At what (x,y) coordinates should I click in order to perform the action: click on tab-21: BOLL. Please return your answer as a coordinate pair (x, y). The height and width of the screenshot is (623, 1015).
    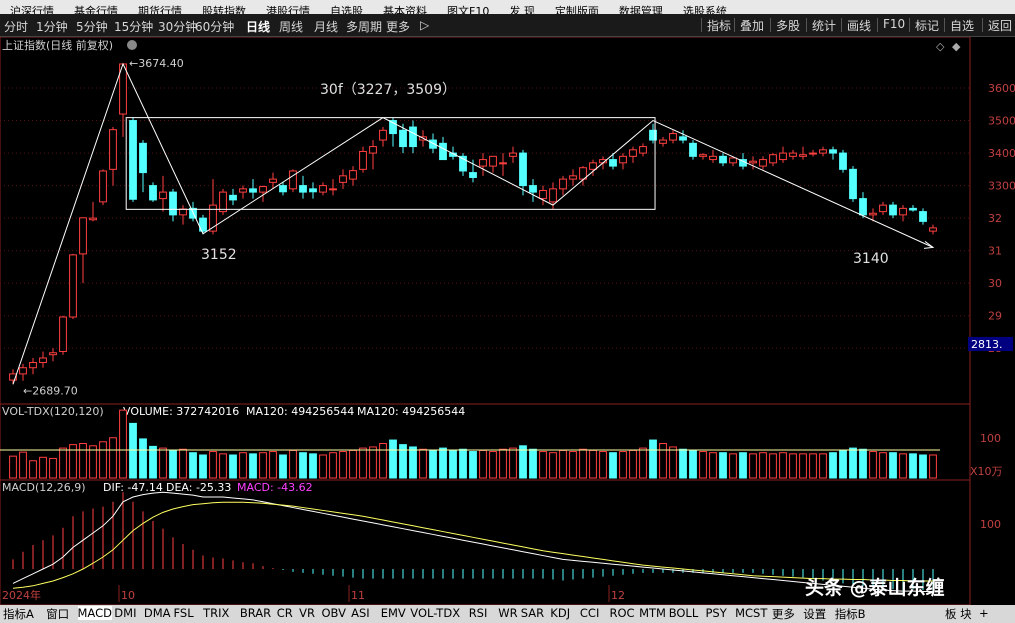
    Looking at the image, I should click on (684, 613).